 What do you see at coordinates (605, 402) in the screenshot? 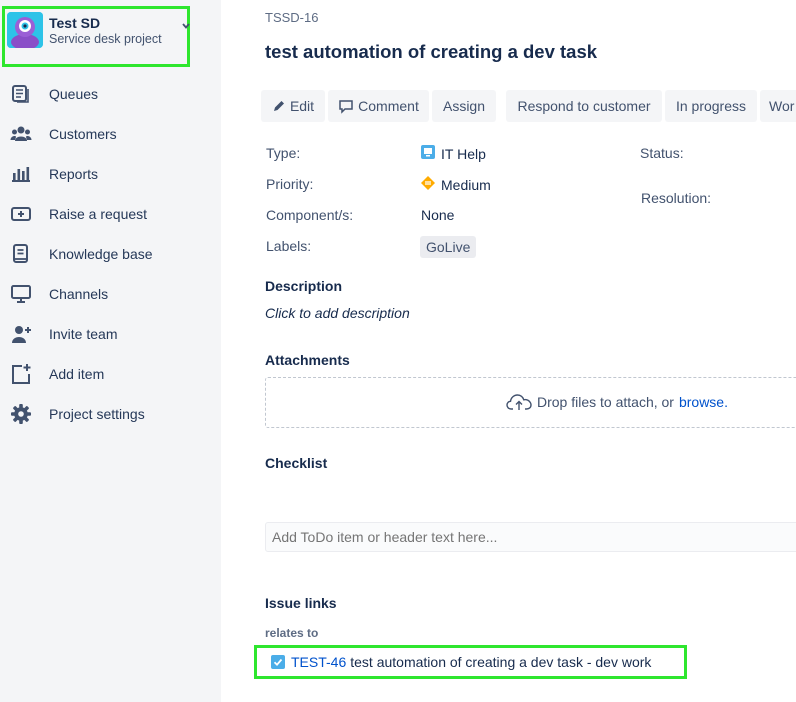
I see `drop-text: Drop files to attach, or` at bounding box center [605, 402].